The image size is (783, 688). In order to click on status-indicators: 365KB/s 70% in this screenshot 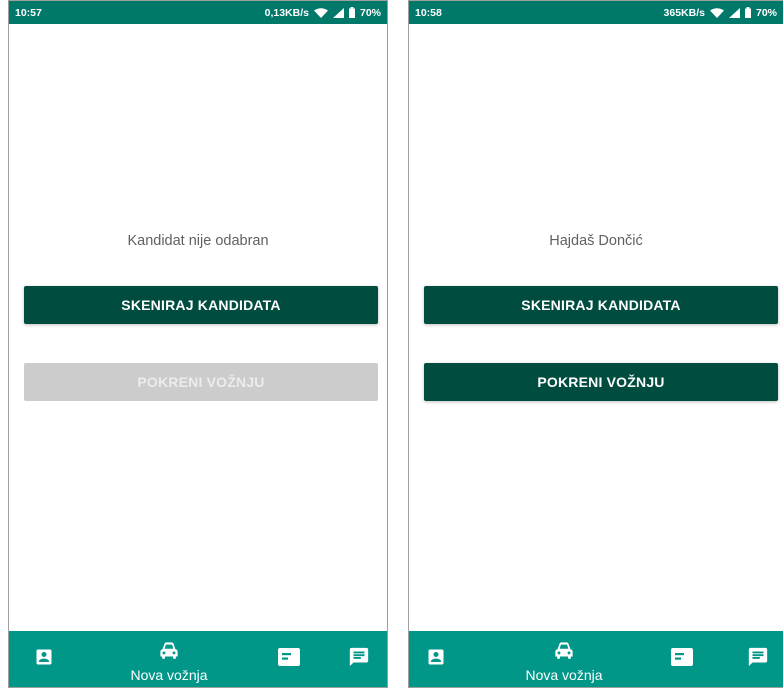, I will do `click(720, 13)`.